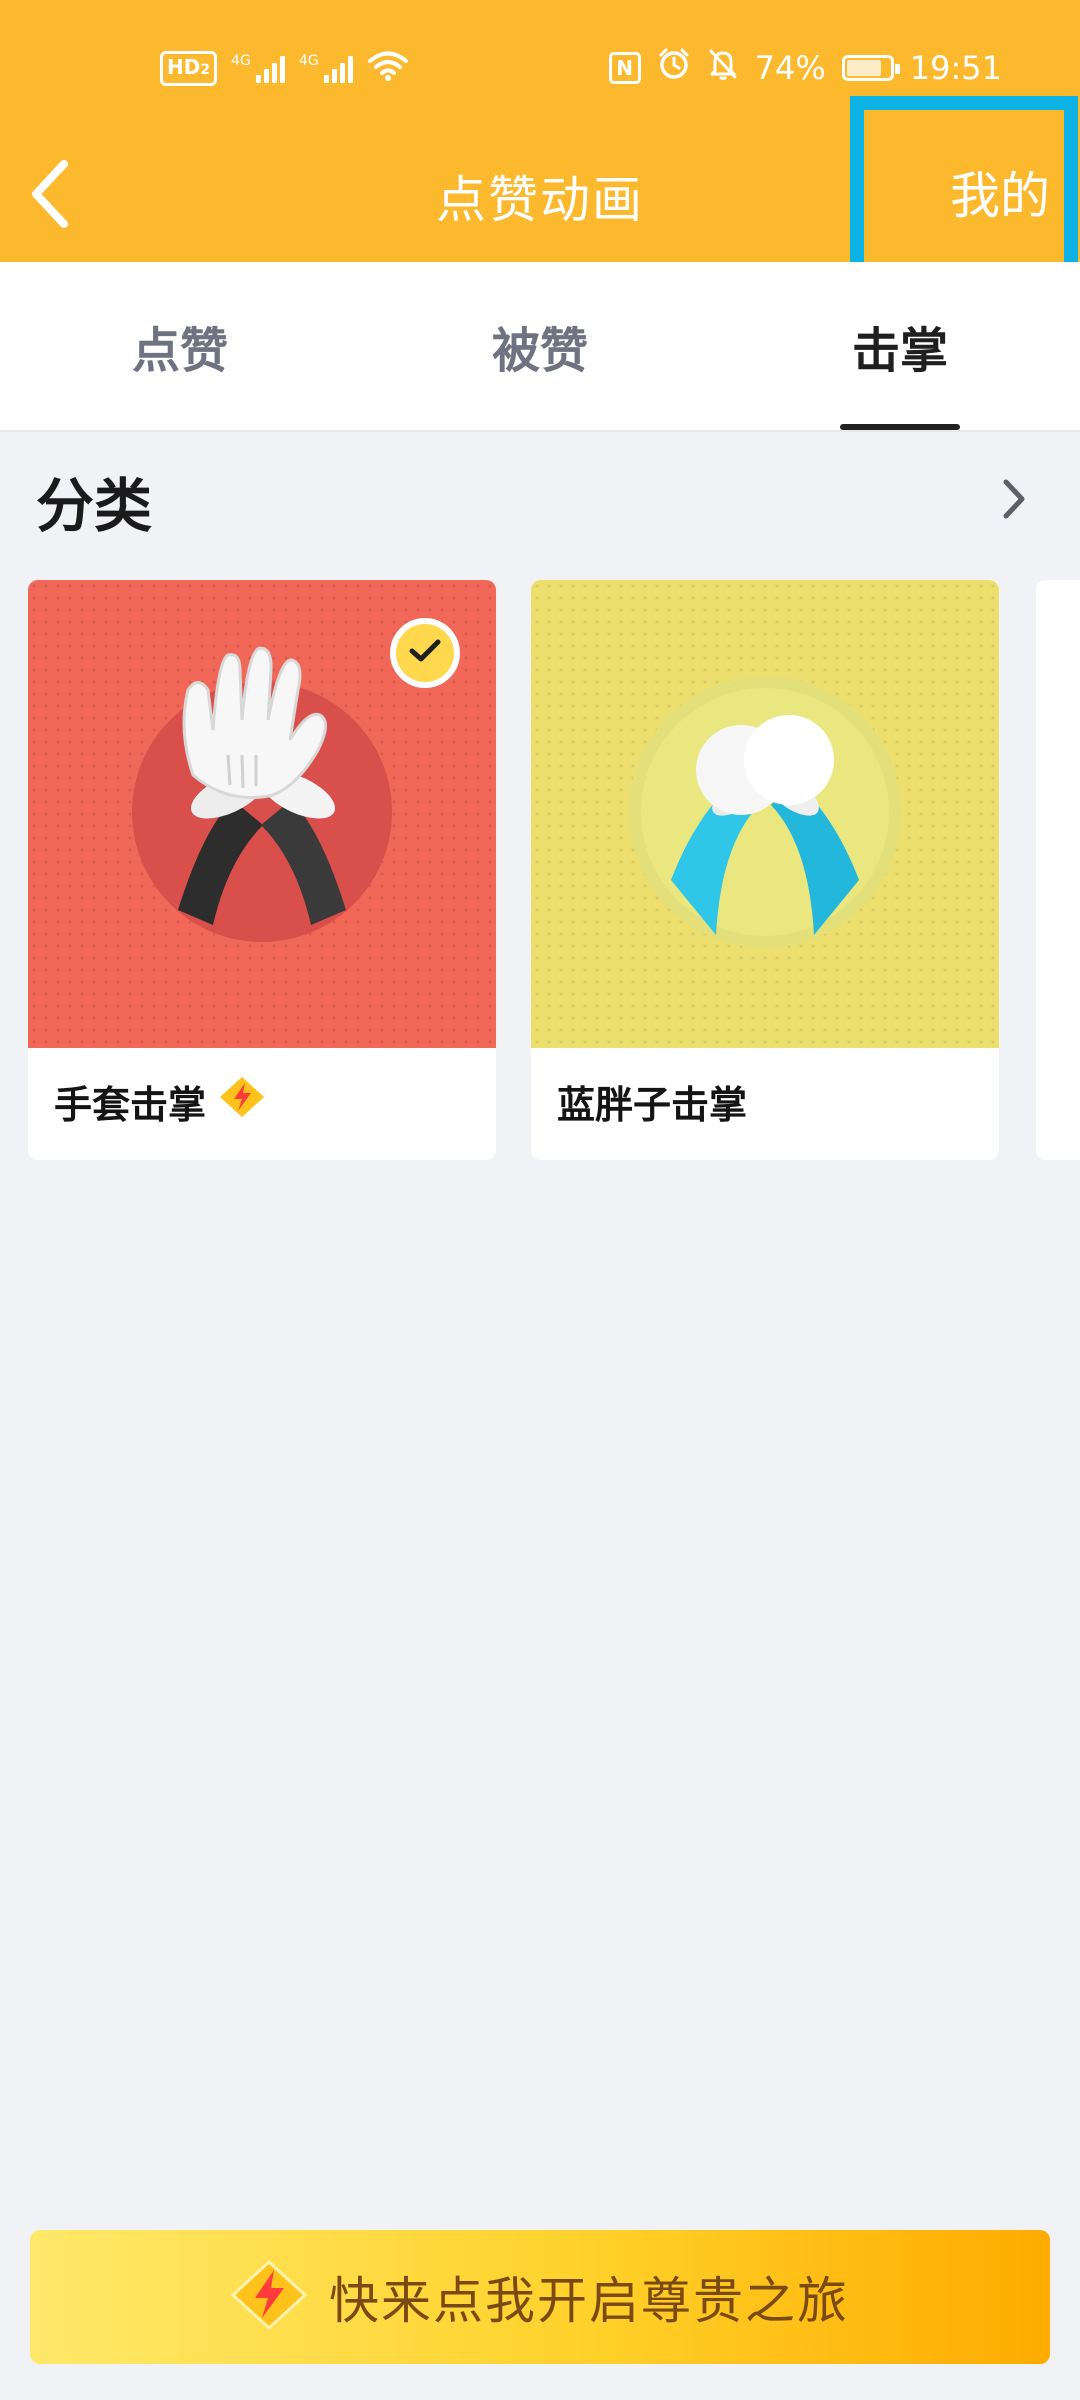 The height and width of the screenshot is (2400, 1080). What do you see at coordinates (94, 506) in the screenshot?
I see `section-title: 分类` at bounding box center [94, 506].